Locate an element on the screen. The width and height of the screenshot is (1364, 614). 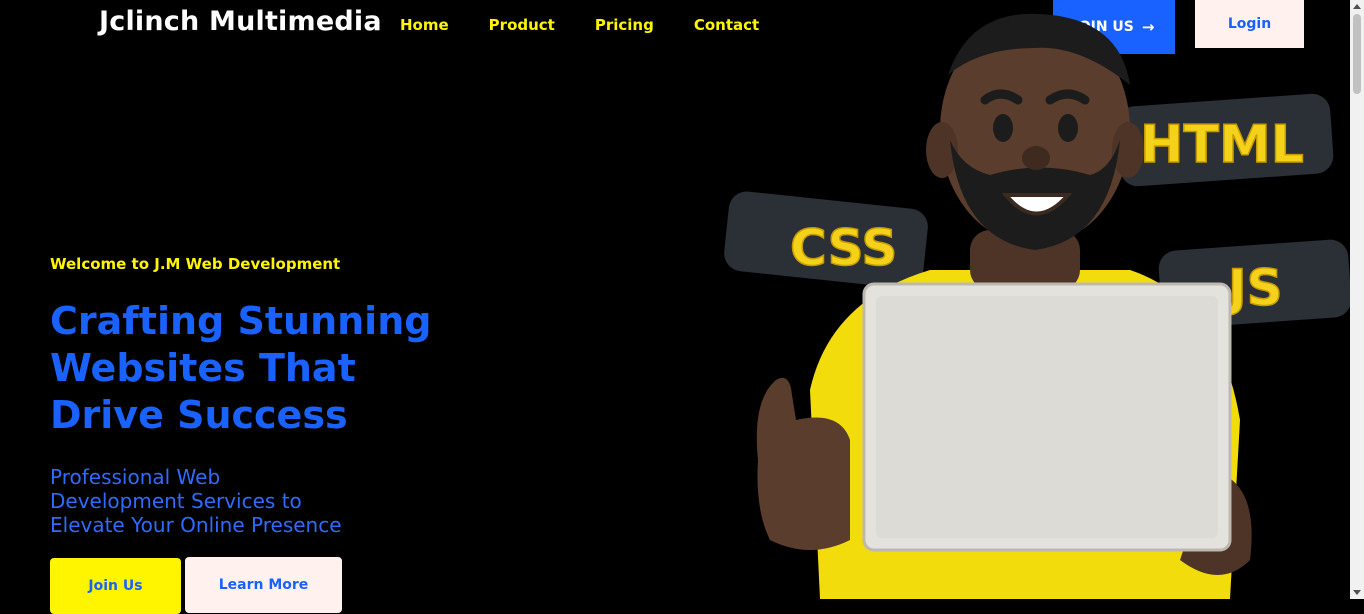
brand-logo-text: Jclinch Multimedia is located at coordinates (240, 21).